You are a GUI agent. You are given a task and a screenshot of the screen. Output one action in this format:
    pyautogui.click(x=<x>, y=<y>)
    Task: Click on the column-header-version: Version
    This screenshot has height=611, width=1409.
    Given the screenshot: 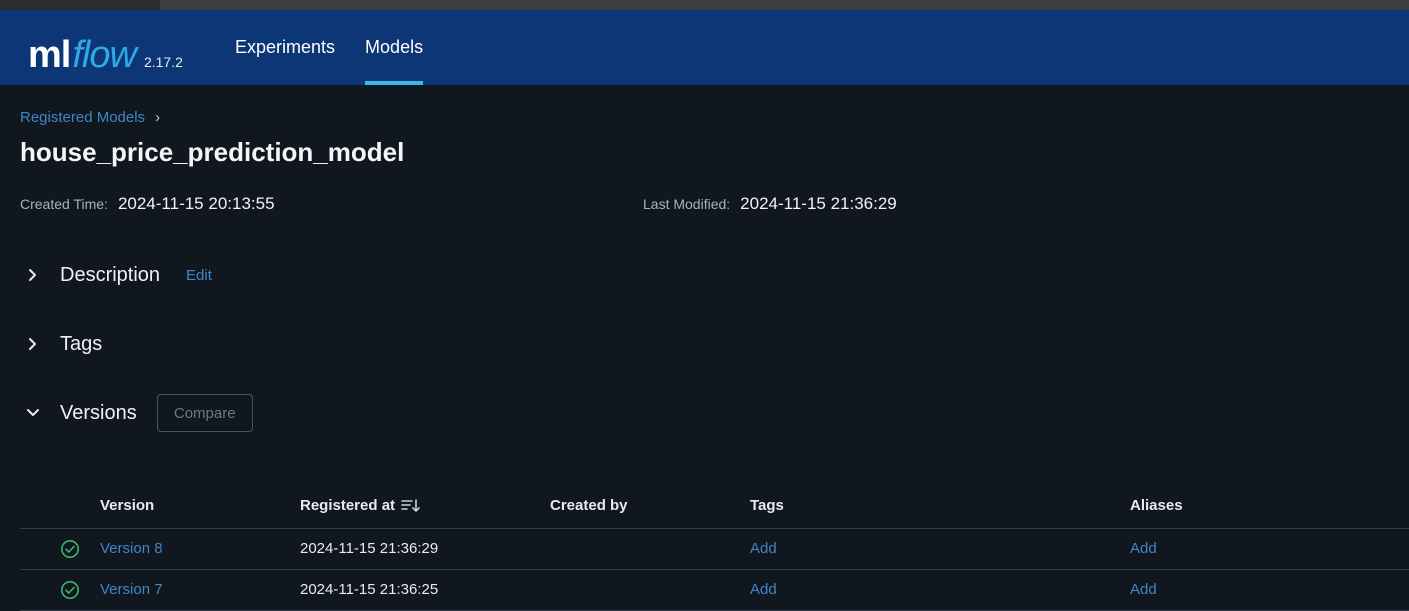 What is the action you would take?
    pyautogui.click(x=127, y=505)
    